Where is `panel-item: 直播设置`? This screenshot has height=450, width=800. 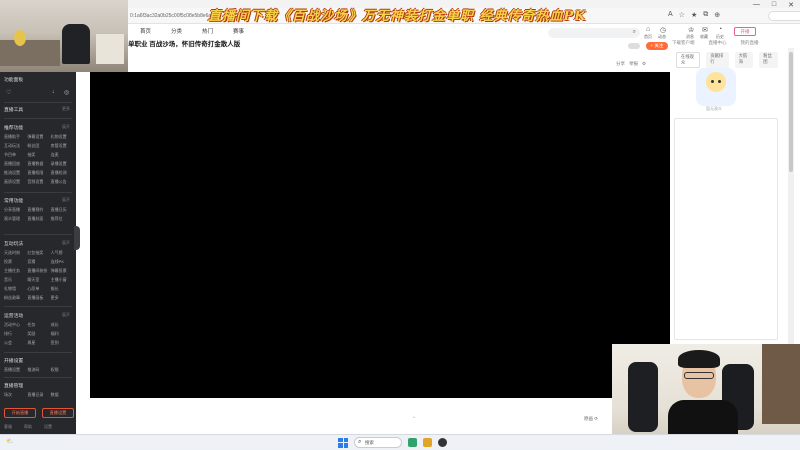
panel-item: 直播设置 is located at coordinates (15, 370).